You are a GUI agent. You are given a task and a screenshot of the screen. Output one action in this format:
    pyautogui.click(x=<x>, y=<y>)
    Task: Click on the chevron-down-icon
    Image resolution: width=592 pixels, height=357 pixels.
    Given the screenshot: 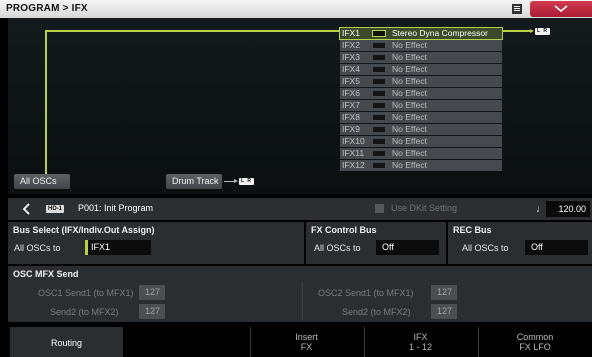 What is the action you would take?
    pyautogui.click(x=561, y=9)
    